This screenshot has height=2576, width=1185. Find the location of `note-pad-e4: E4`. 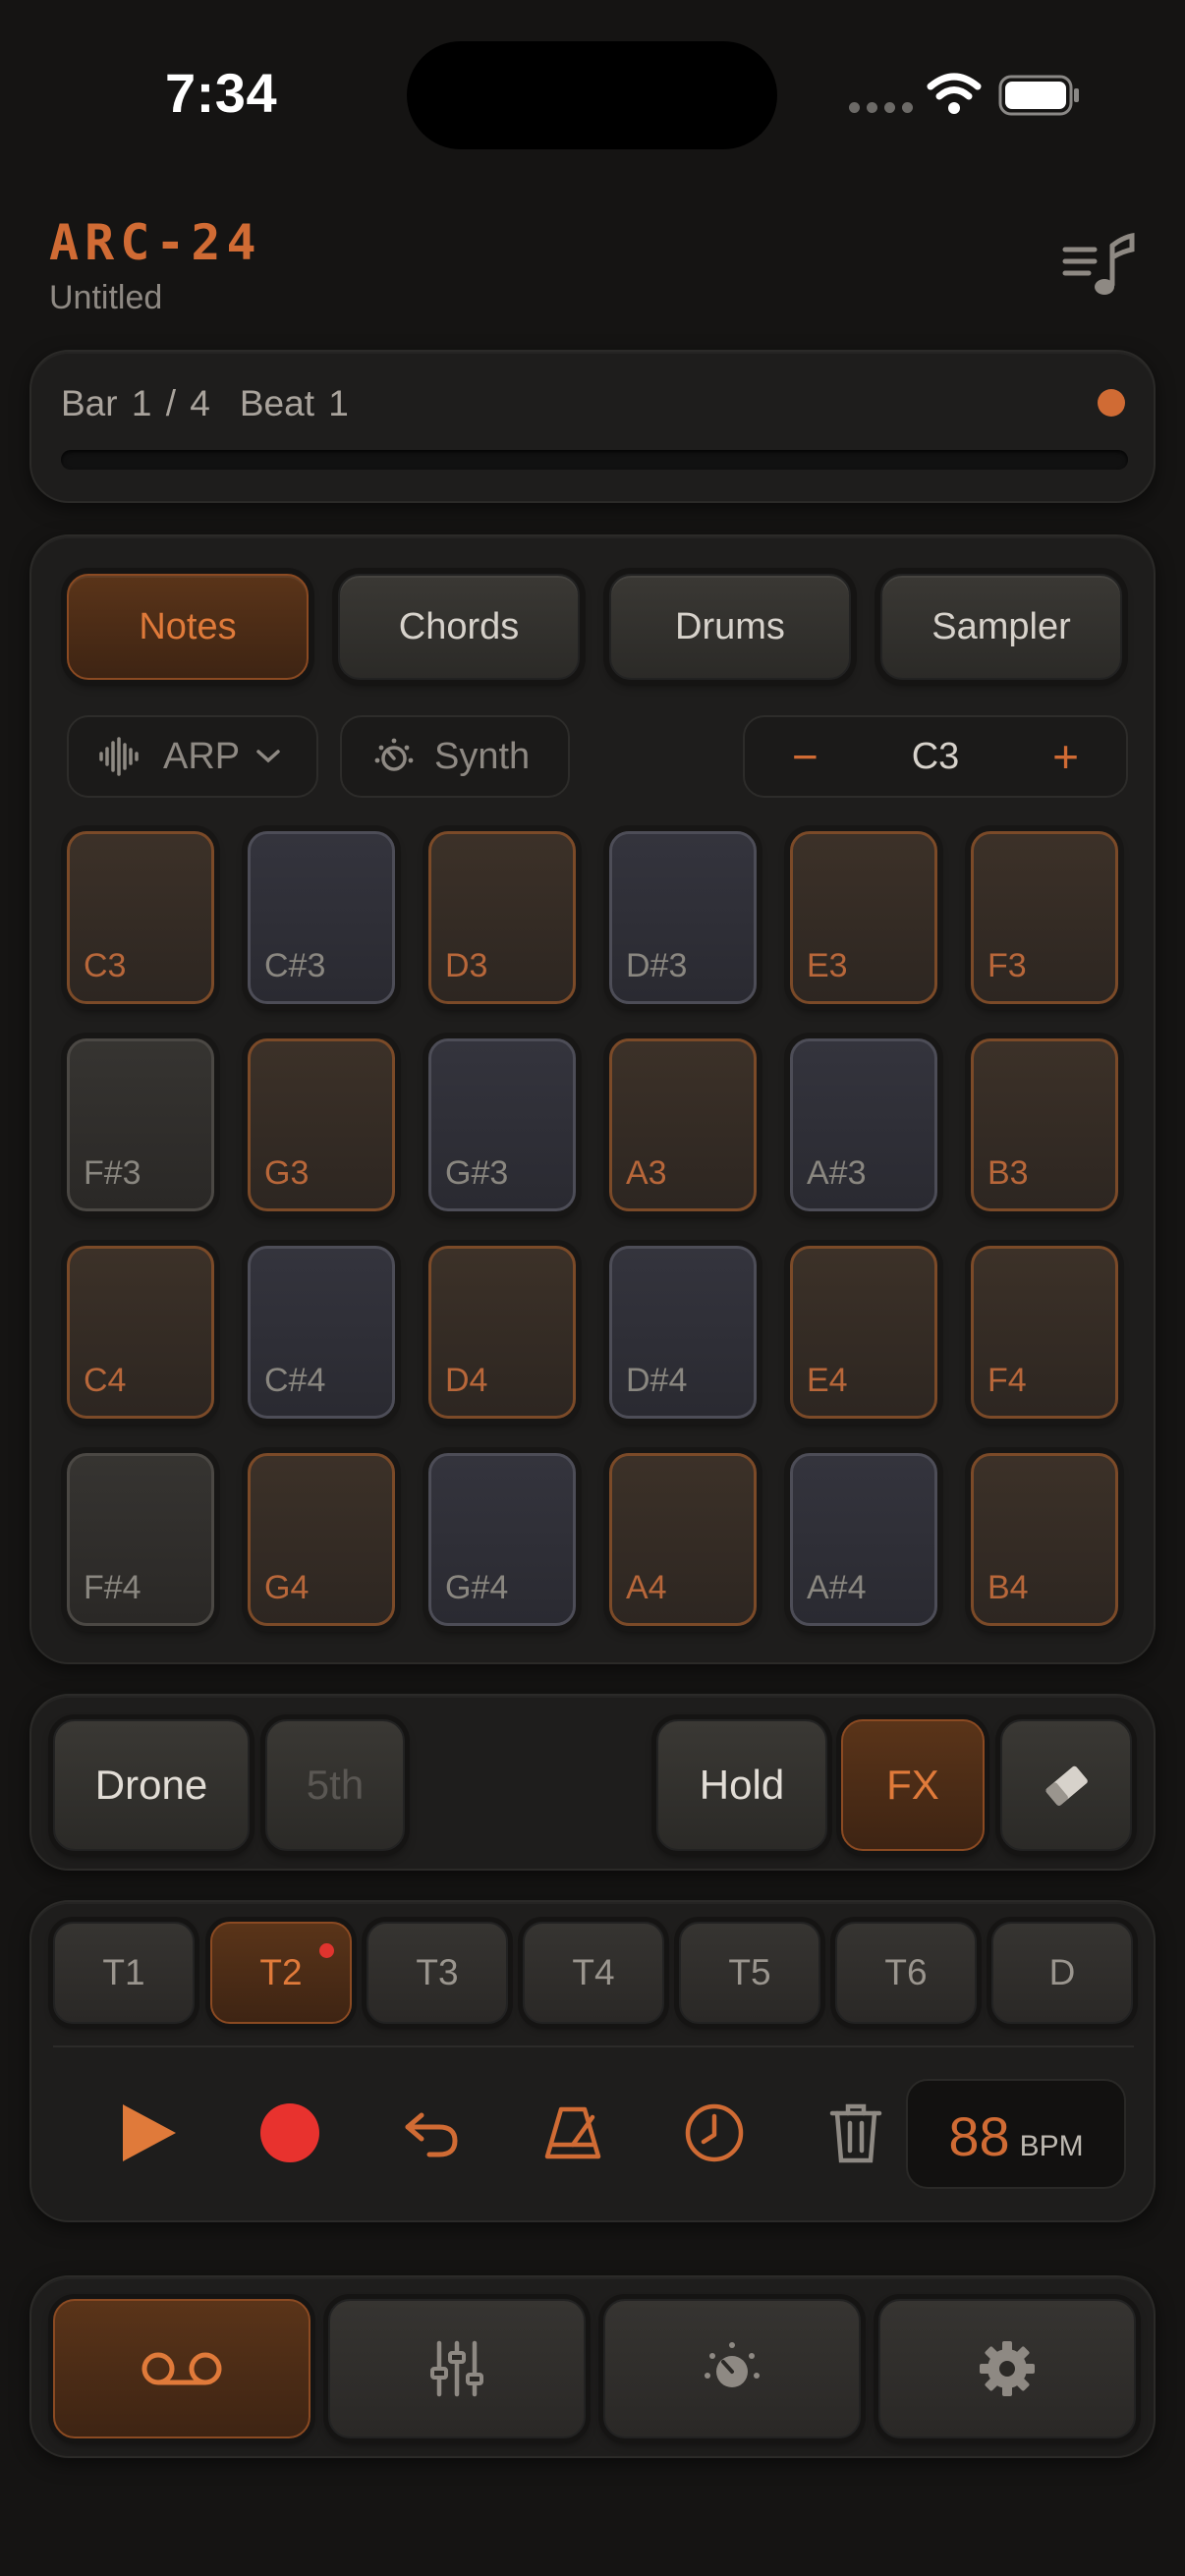

note-pad-e4: E4 is located at coordinates (864, 1332).